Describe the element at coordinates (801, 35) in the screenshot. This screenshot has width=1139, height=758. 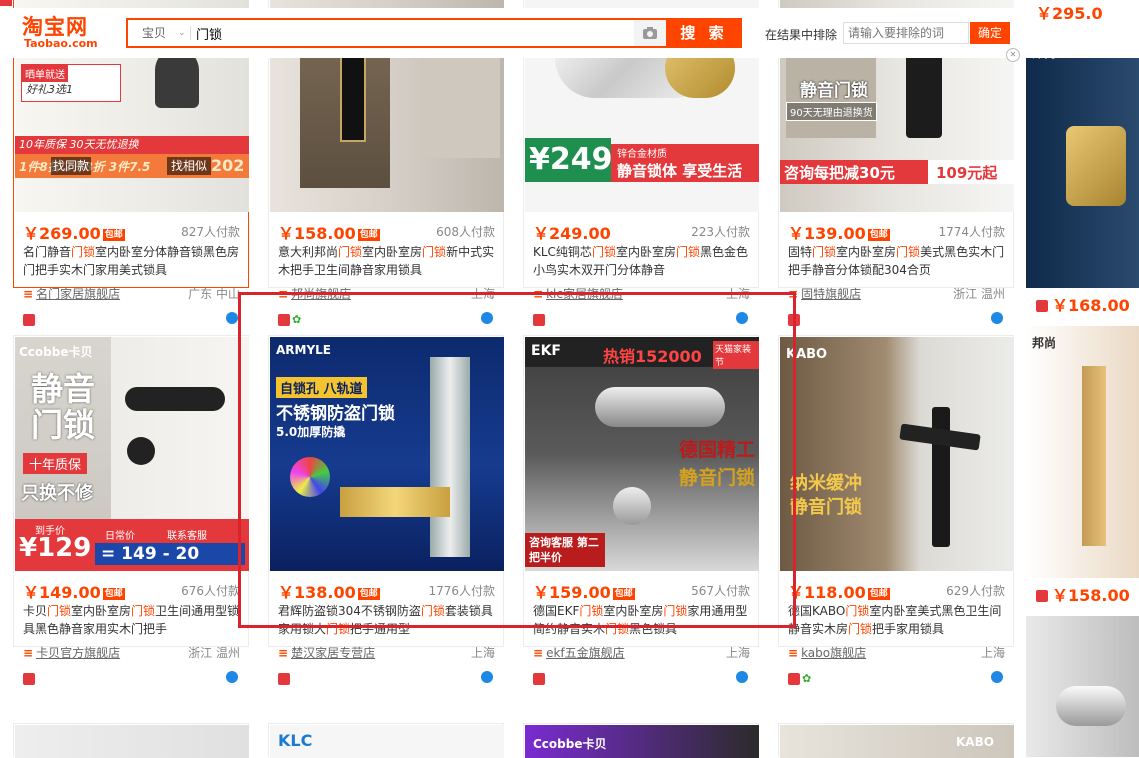
I see `exclude-label: 在结果中排除` at that location.